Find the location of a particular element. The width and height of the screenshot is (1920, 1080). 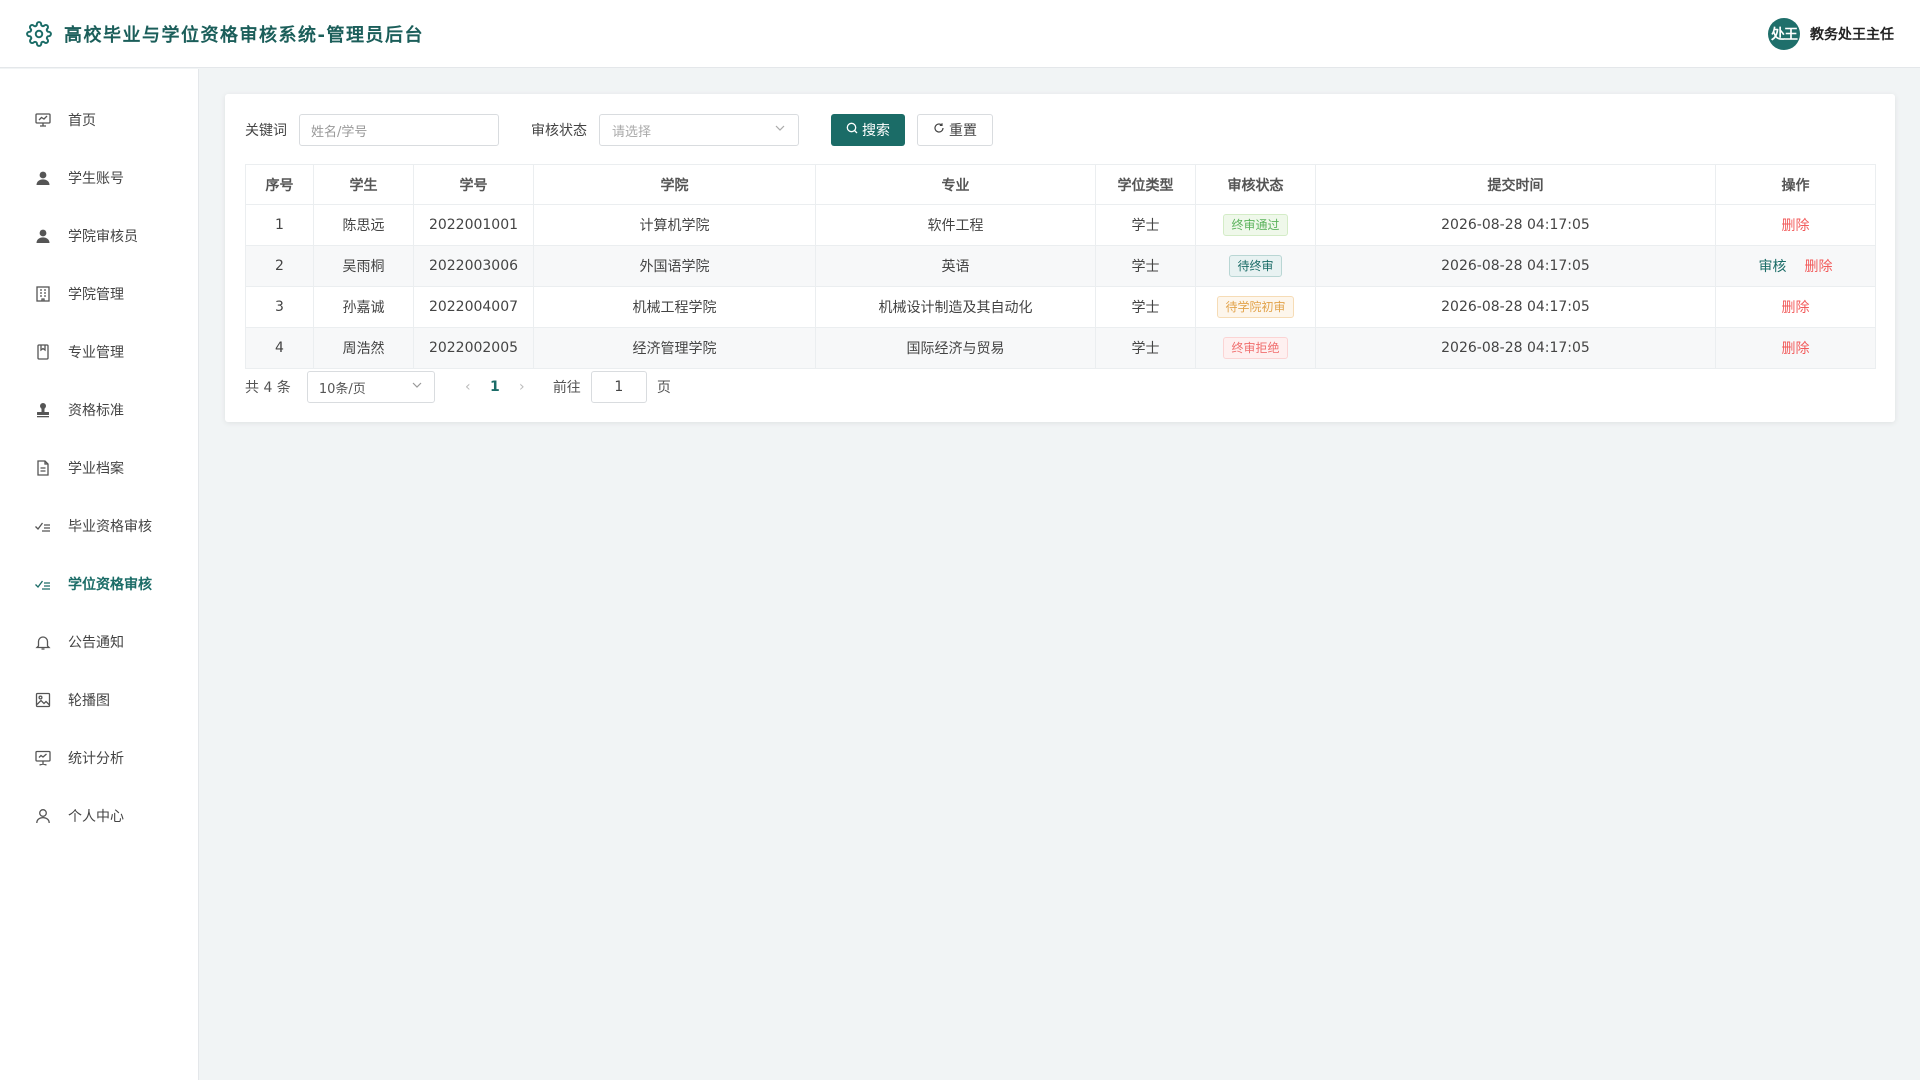

avatar: 处王 is located at coordinates (1784, 33).